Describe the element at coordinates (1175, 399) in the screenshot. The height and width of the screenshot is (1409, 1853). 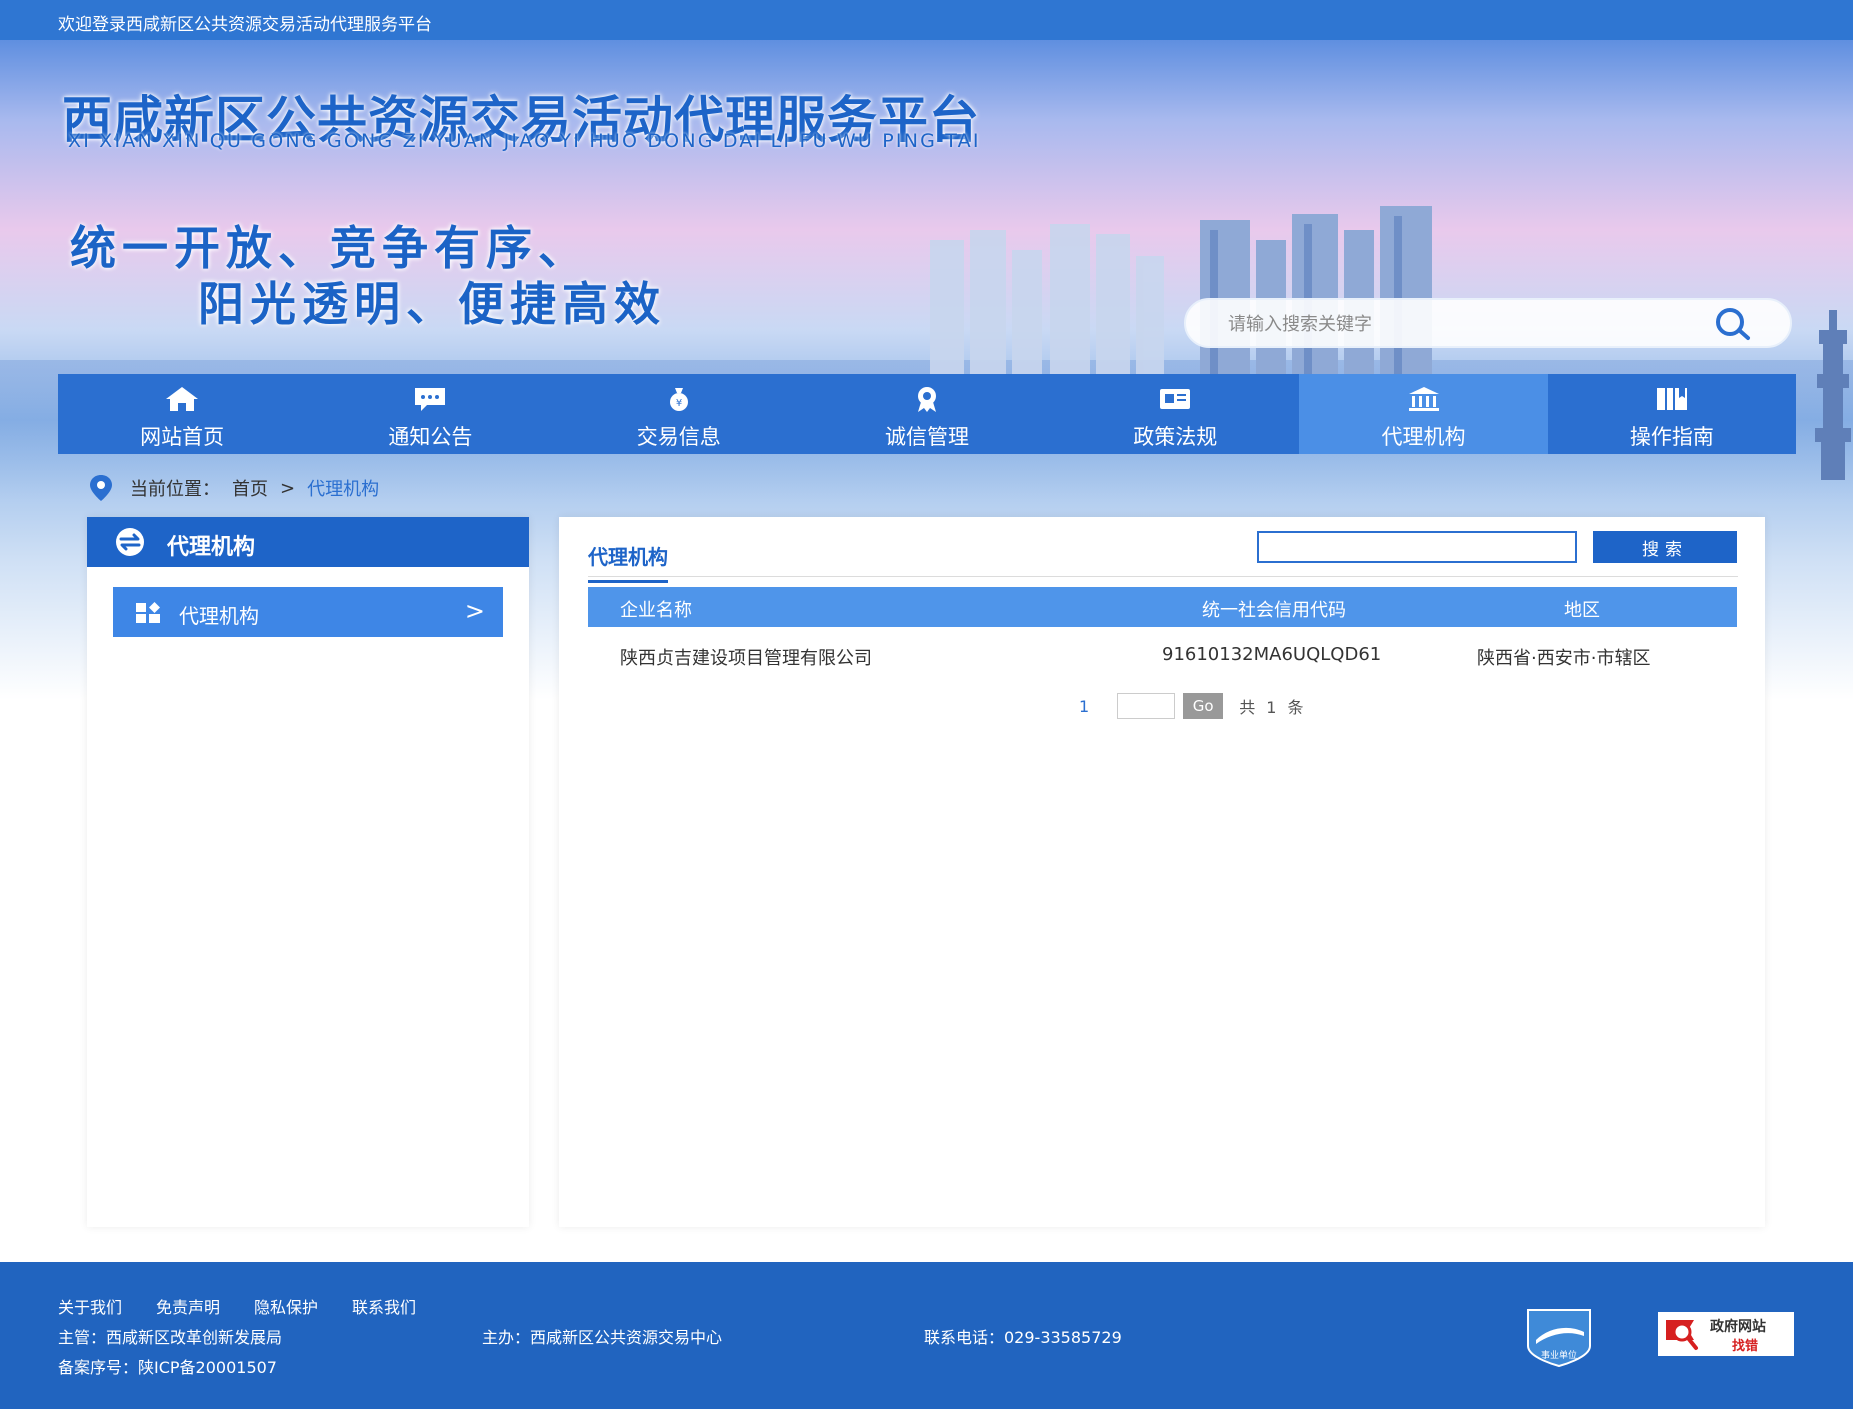
I see `document-icon` at that location.